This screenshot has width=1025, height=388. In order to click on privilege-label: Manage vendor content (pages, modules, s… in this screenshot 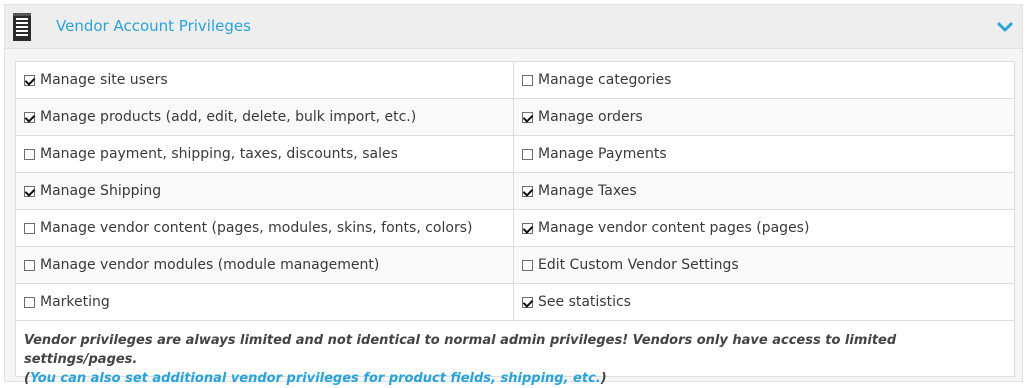, I will do `click(256, 228)`.